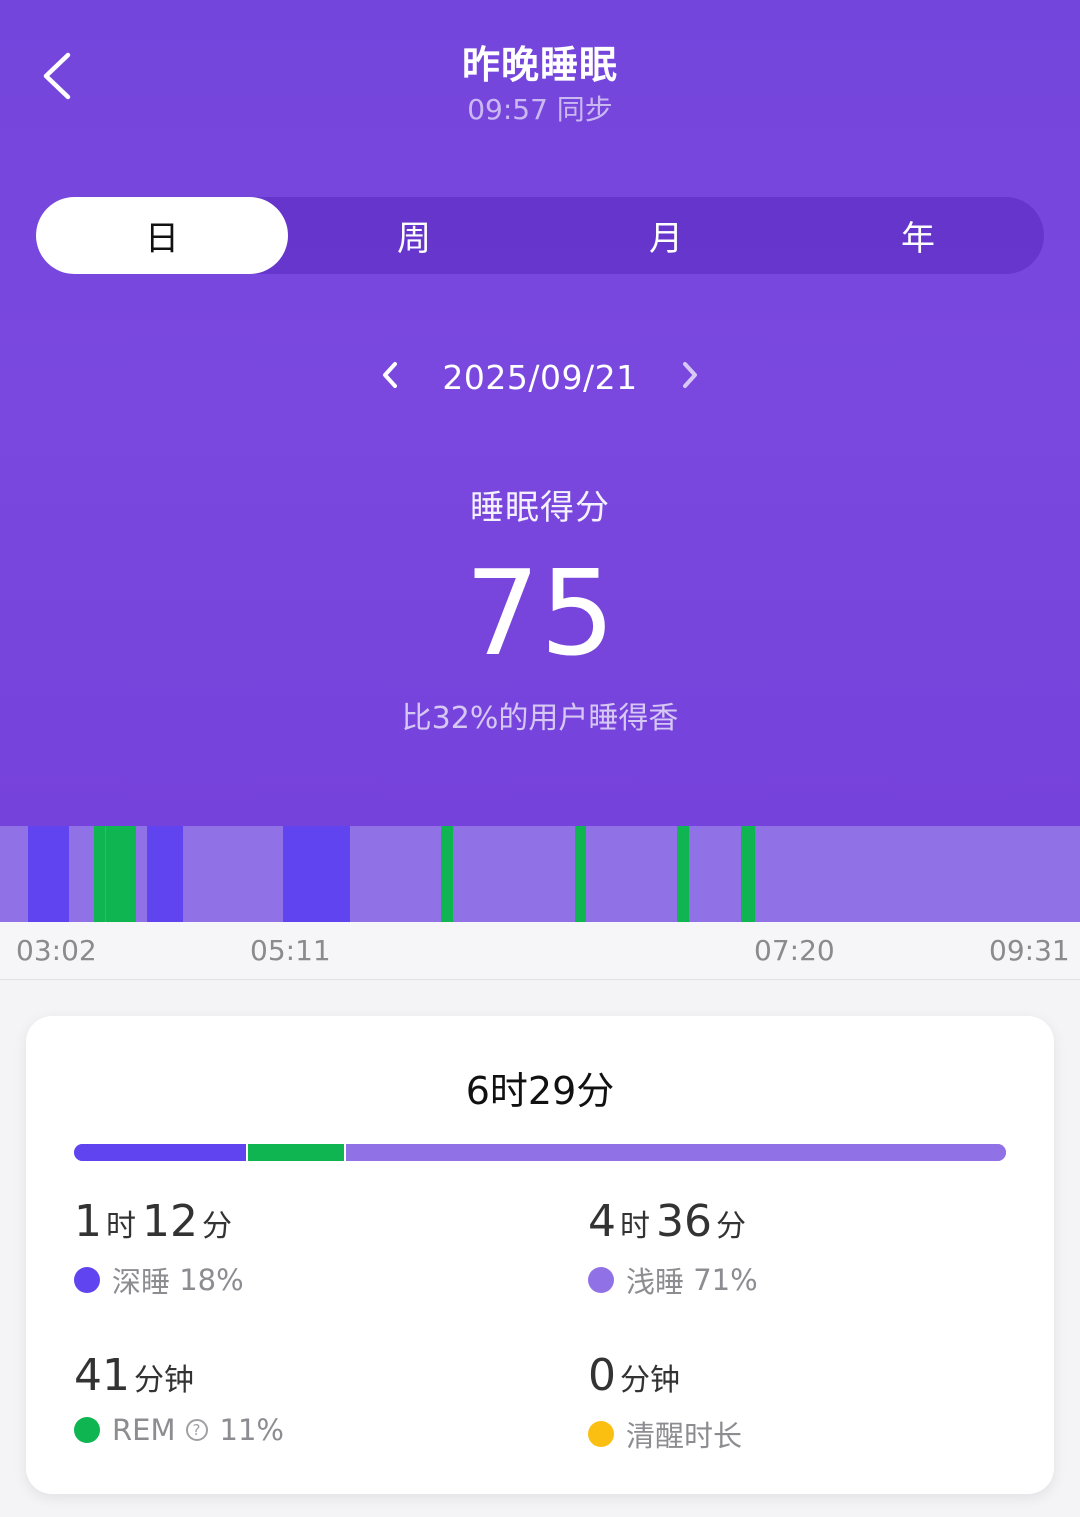 The width and height of the screenshot is (1080, 1517). Describe the element at coordinates (602, 1375) in the screenshot. I see `awake-minutes: 0` at that location.